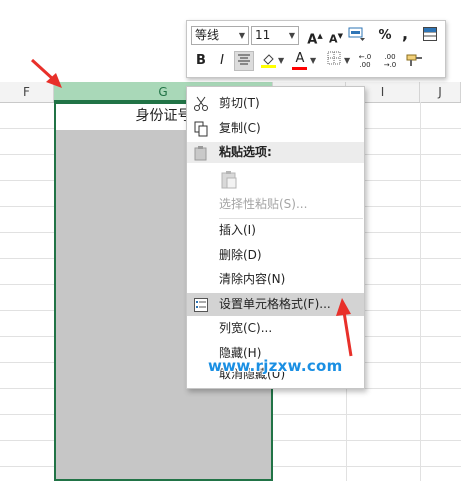 The height and width of the screenshot is (481, 461). I want to click on shrink-font-button: A▼, so click(336, 36).